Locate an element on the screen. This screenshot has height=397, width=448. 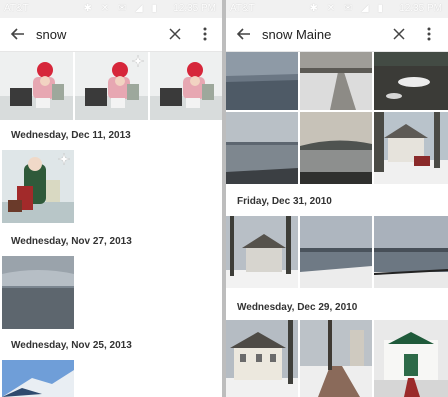
date-header: Wednesday, Dec 11, 2013 is located at coordinates (71, 135).